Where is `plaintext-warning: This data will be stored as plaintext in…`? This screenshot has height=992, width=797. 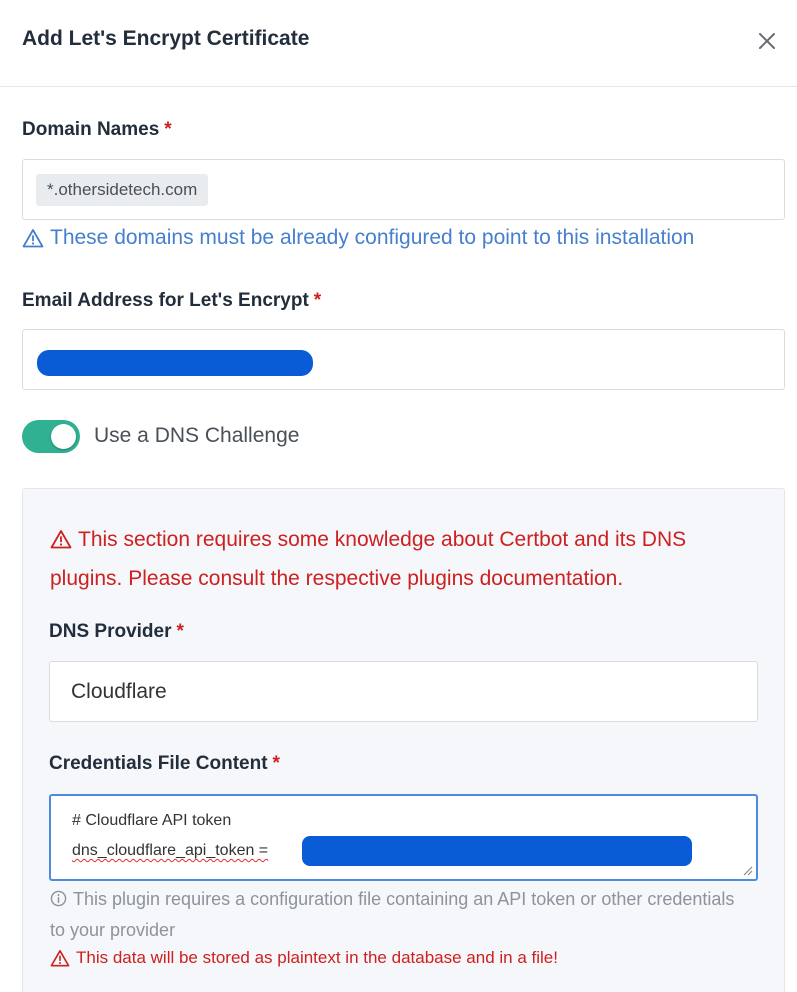
plaintext-warning: This data will be stored as plaintext in… is located at coordinates (304, 958).